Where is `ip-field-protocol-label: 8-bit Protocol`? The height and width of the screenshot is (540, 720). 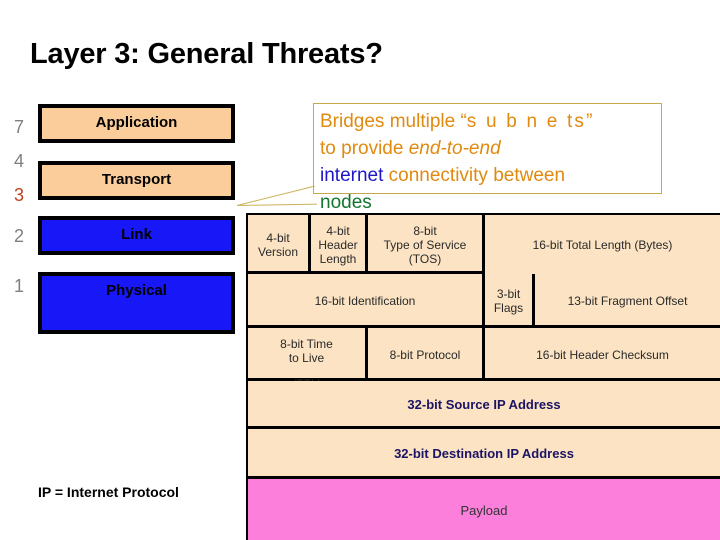 ip-field-protocol-label: 8-bit Protocol is located at coordinates (425, 354).